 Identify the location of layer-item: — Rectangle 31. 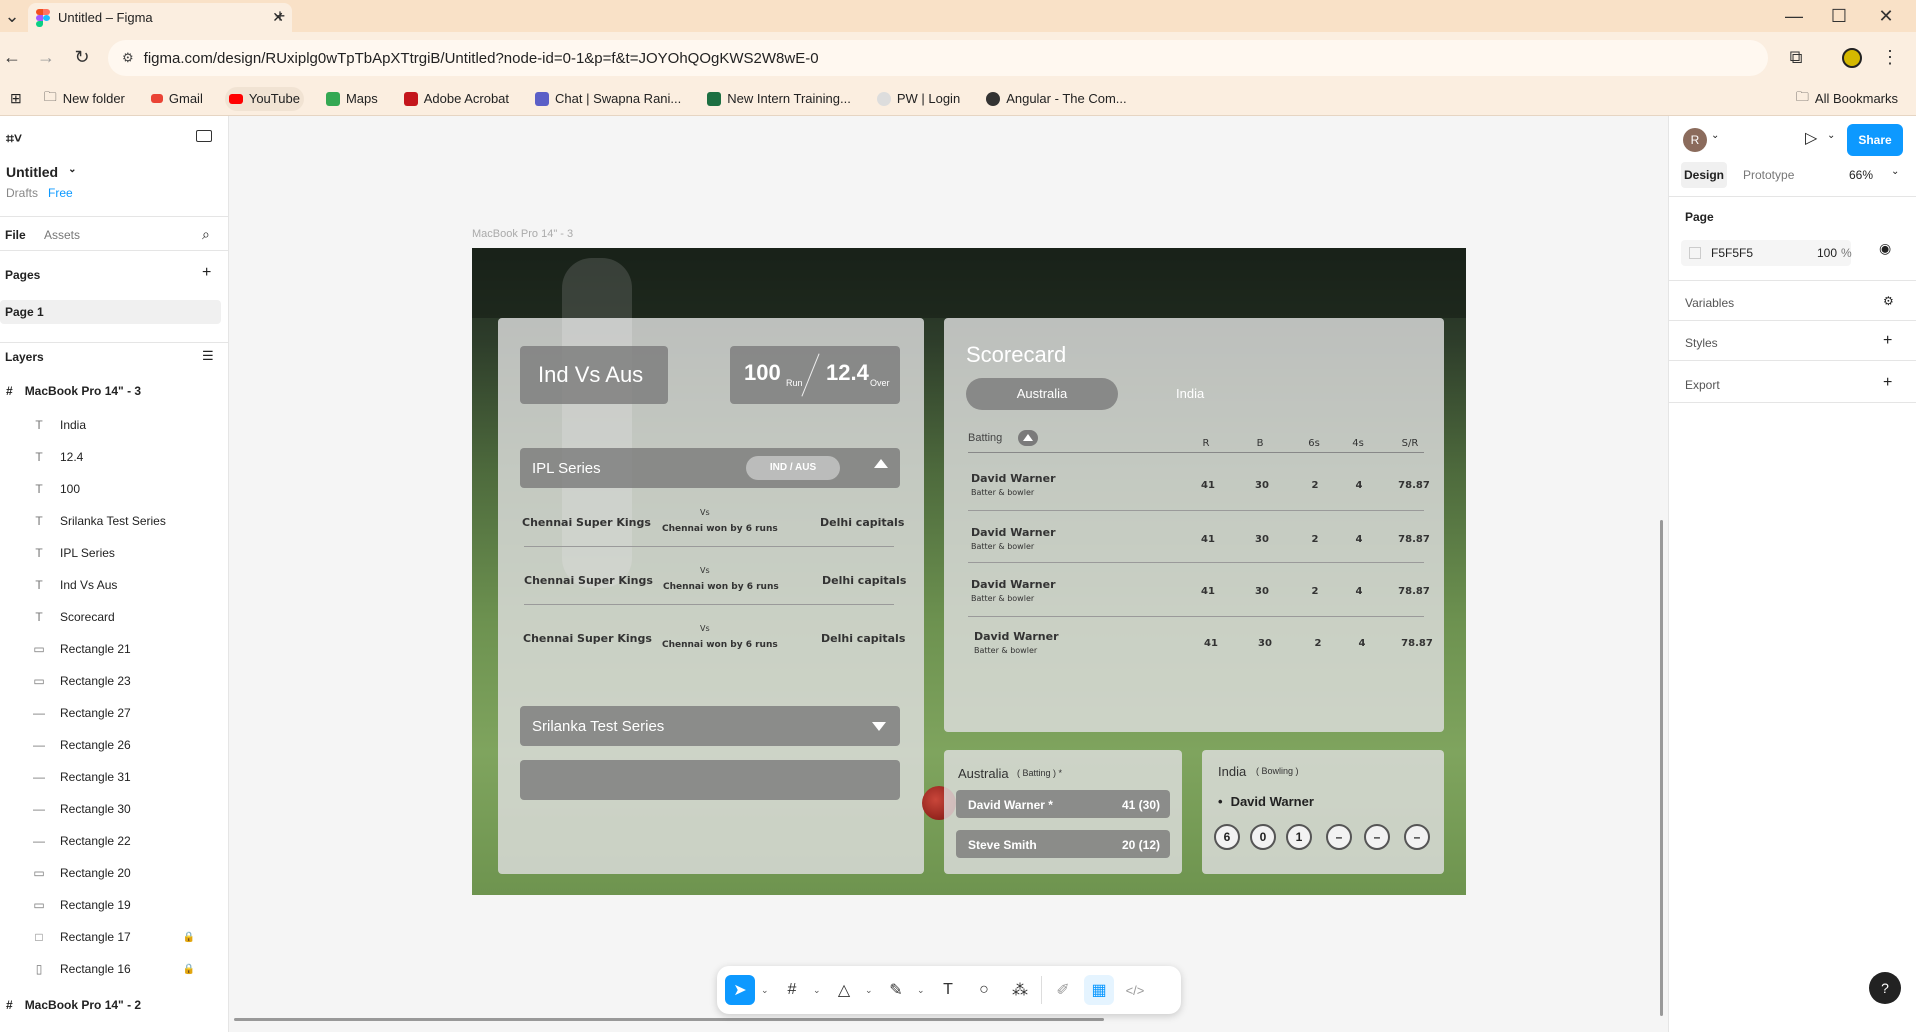
(114, 777).